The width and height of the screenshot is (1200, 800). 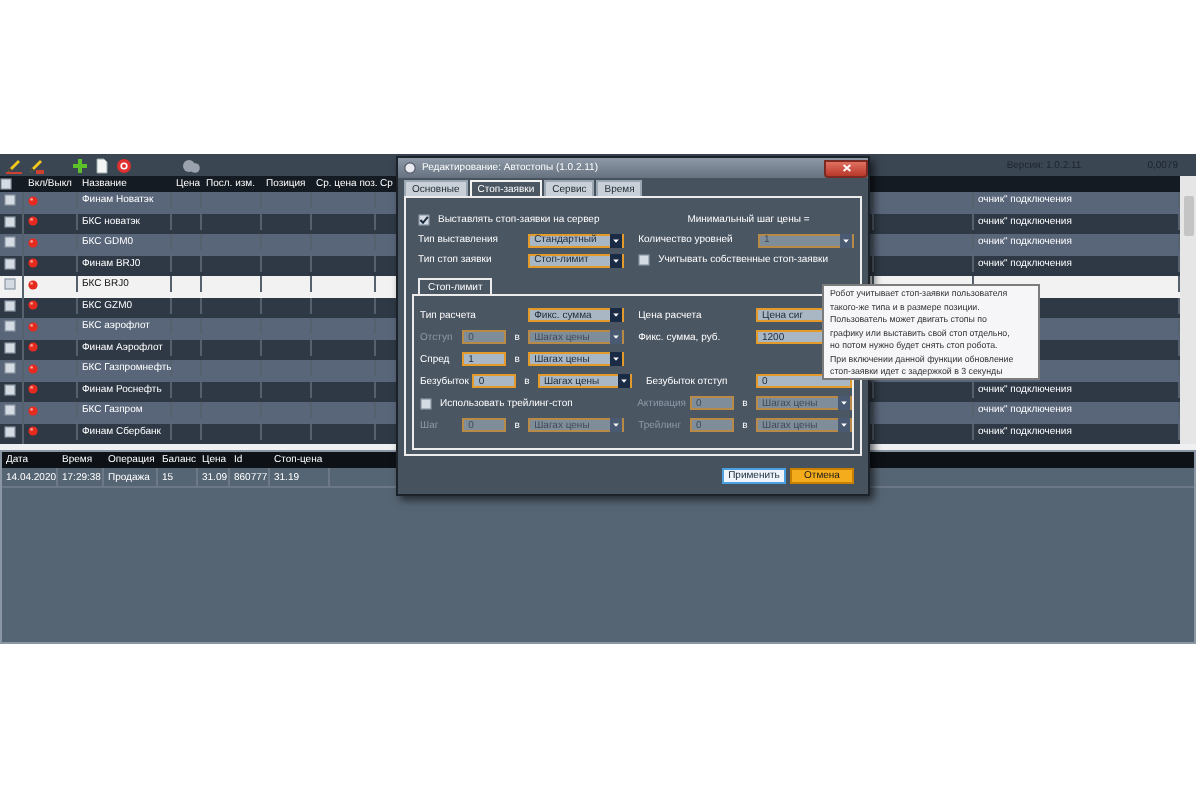 What do you see at coordinates (80, 165) in the screenshot?
I see `plus-icon` at bounding box center [80, 165].